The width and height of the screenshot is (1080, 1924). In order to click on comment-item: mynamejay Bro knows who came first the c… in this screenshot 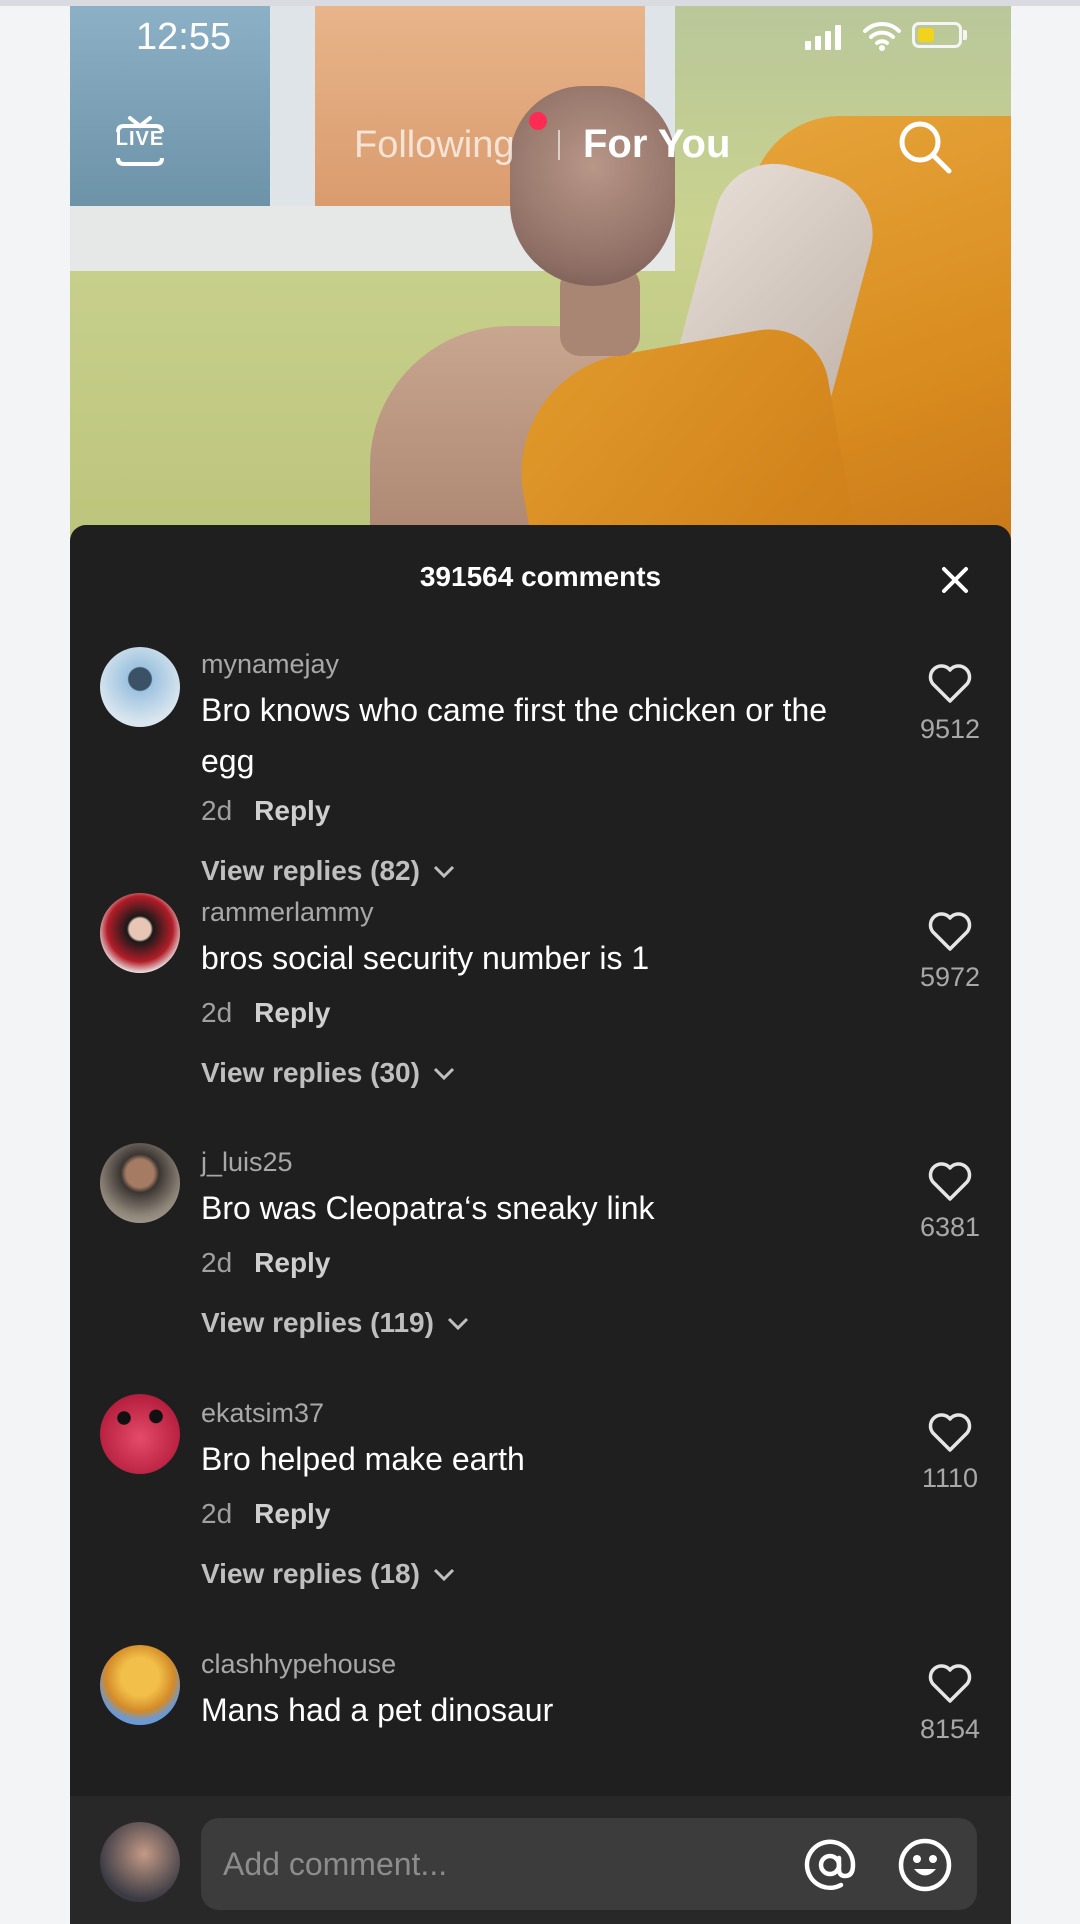, I will do `click(540, 755)`.